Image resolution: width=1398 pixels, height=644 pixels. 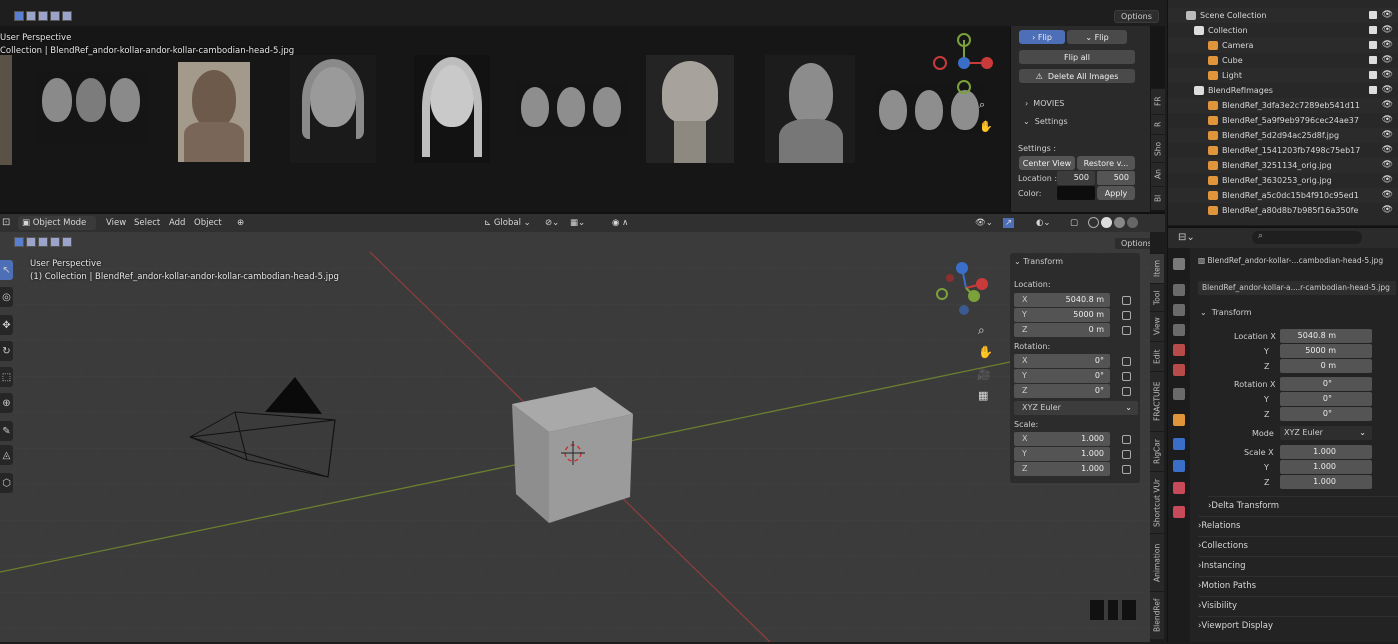 I want to click on movies-section: › MOVIES, so click(x=1044, y=103).